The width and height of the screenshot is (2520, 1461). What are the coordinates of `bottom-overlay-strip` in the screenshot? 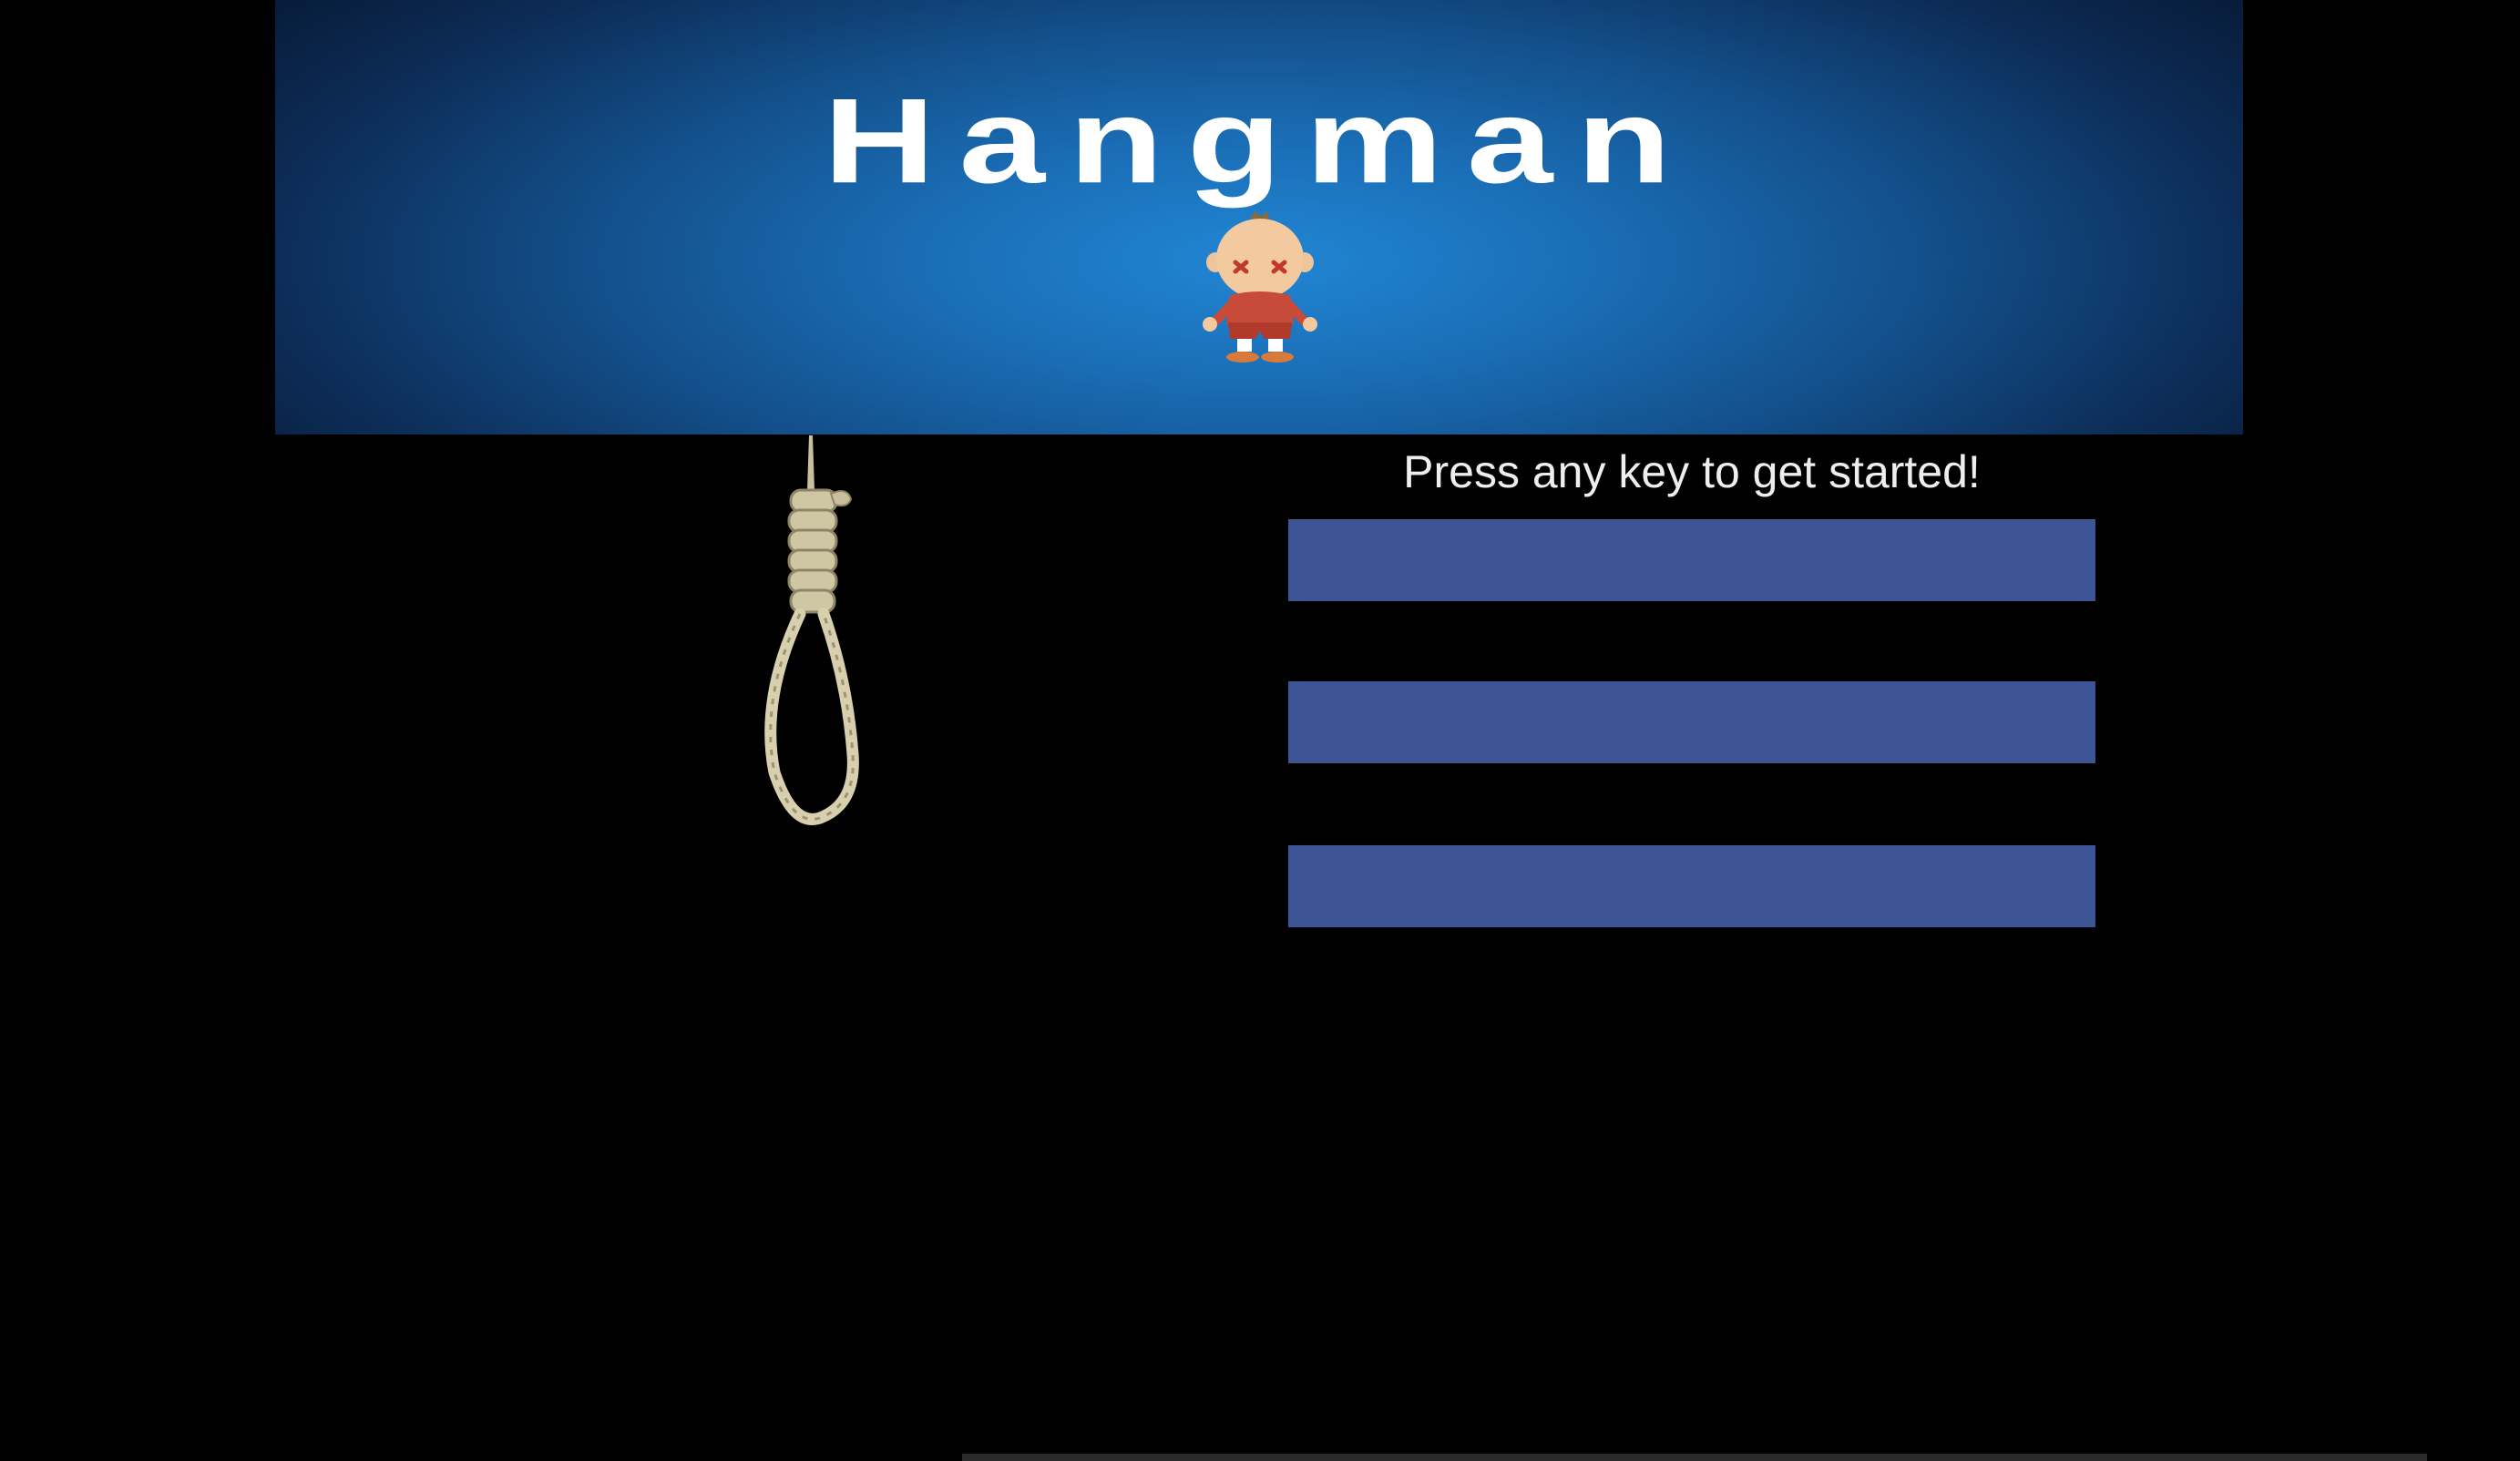 It's located at (1695, 1457).